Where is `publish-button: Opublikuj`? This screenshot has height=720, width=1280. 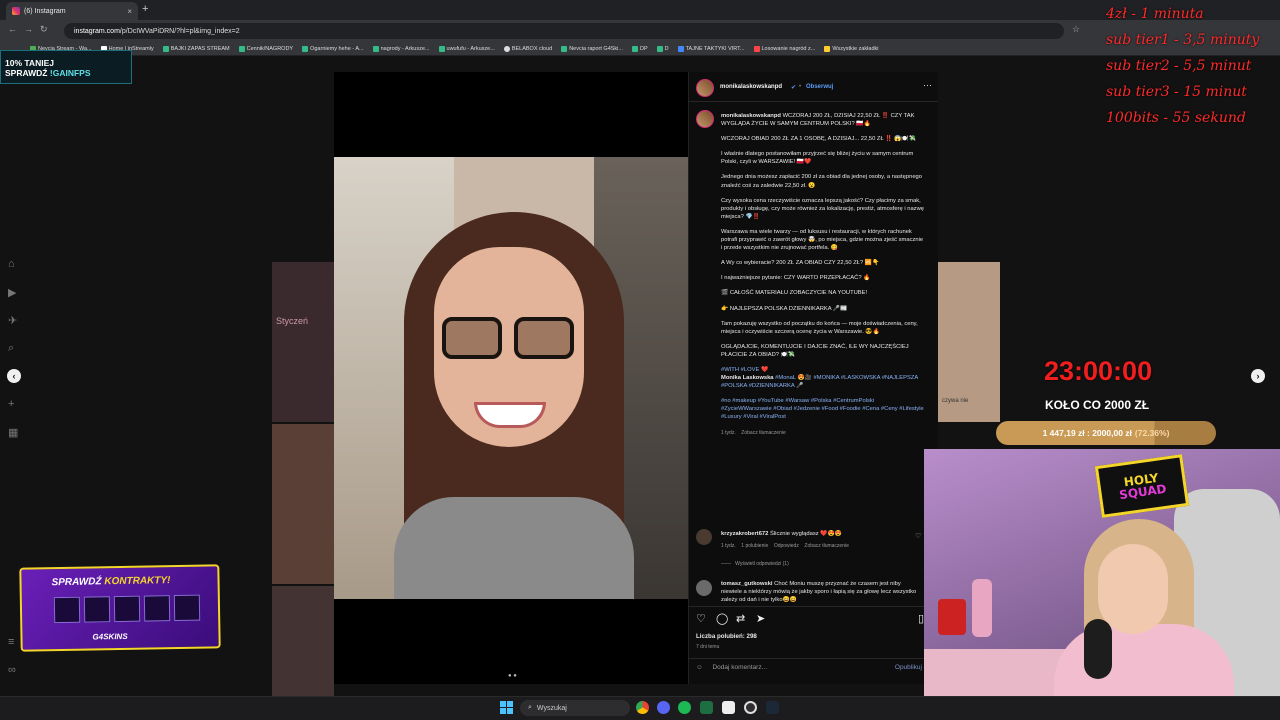
publish-button: Opublikuj is located at coordinates (908, 667).